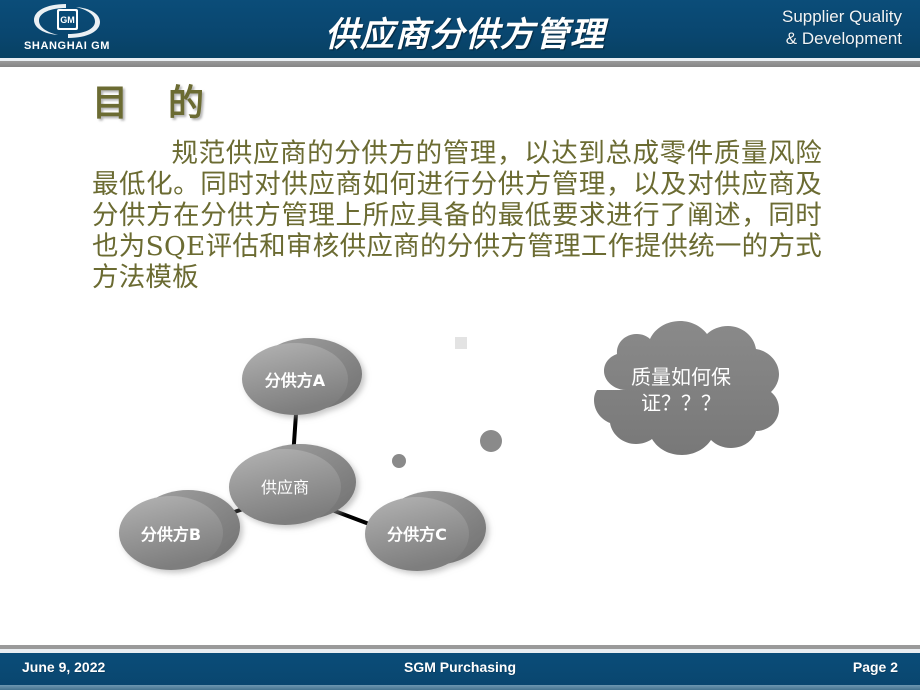 This screenshot has width=920, height=690. I want to click on thought-bubble-medium, so click(491, 441).